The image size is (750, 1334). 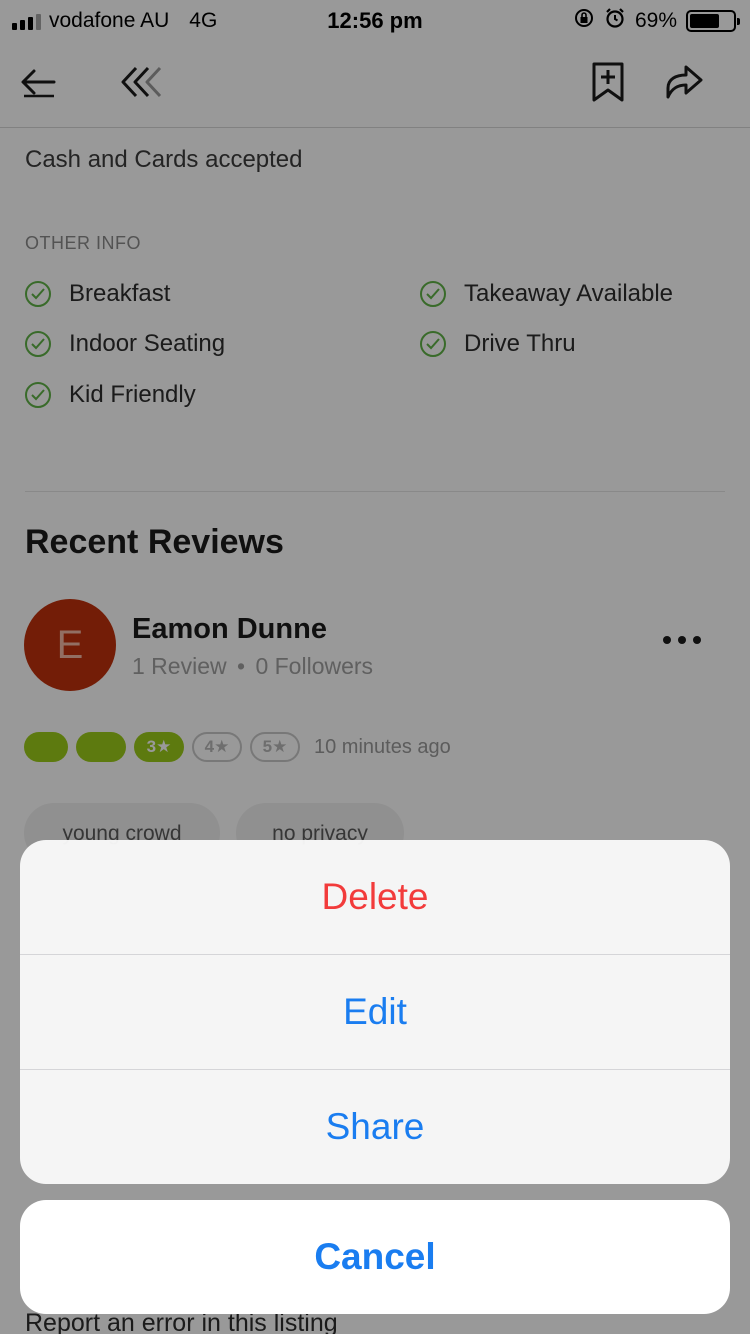 What do you see at coordinates (375, 1127) in the screenshot?
I see `share-button: Share` at bounding box center [375, 1127].